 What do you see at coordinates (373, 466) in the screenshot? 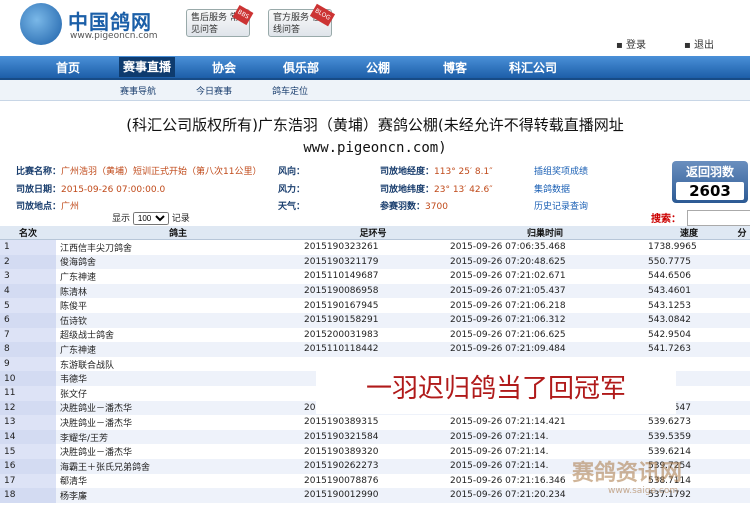
I see `cell-ring: 2015190262273` at bounding box center [373, 466].